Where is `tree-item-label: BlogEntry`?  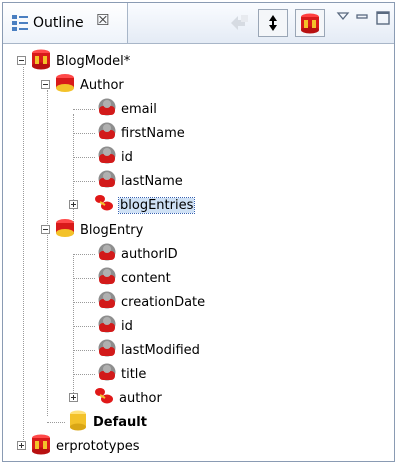
tree-item-label: BlogEntry is located at coordinates (112, 230).